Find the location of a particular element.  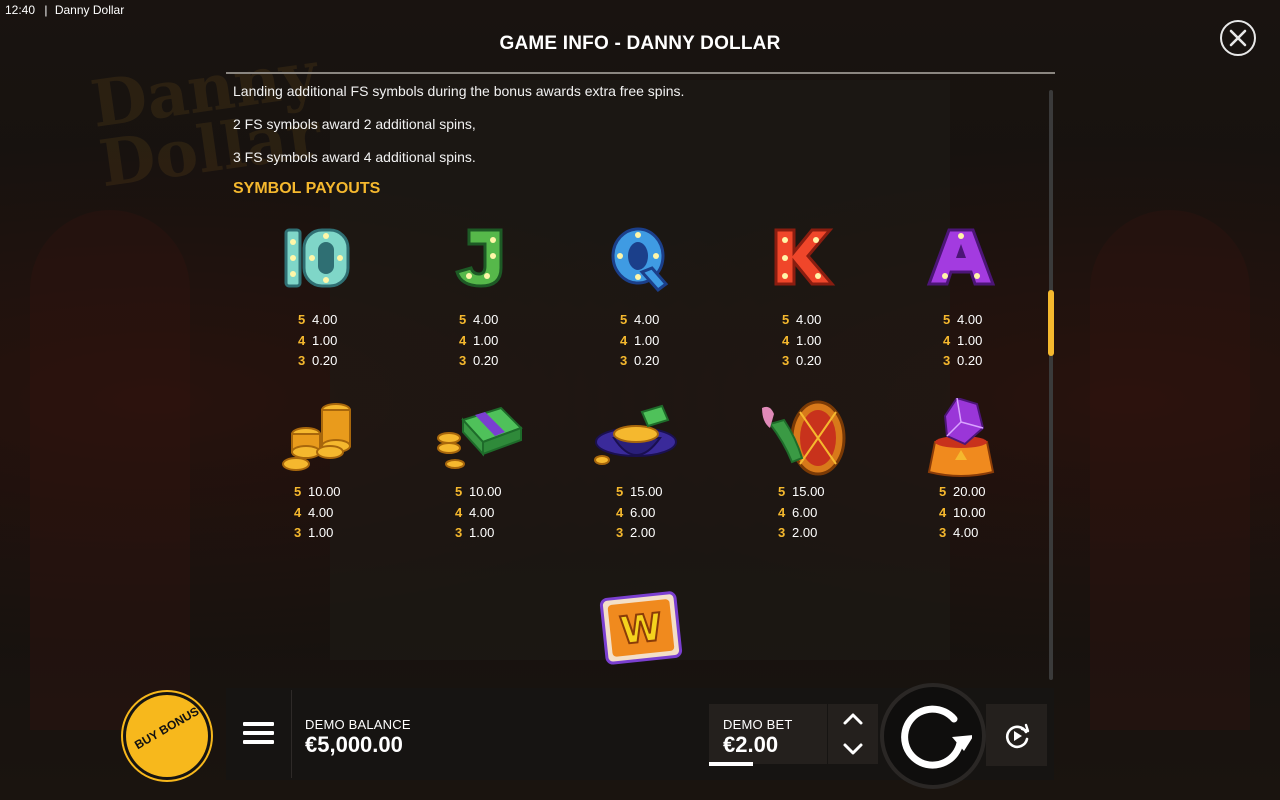

wild-letter: W is located at coordinates (641, 629).